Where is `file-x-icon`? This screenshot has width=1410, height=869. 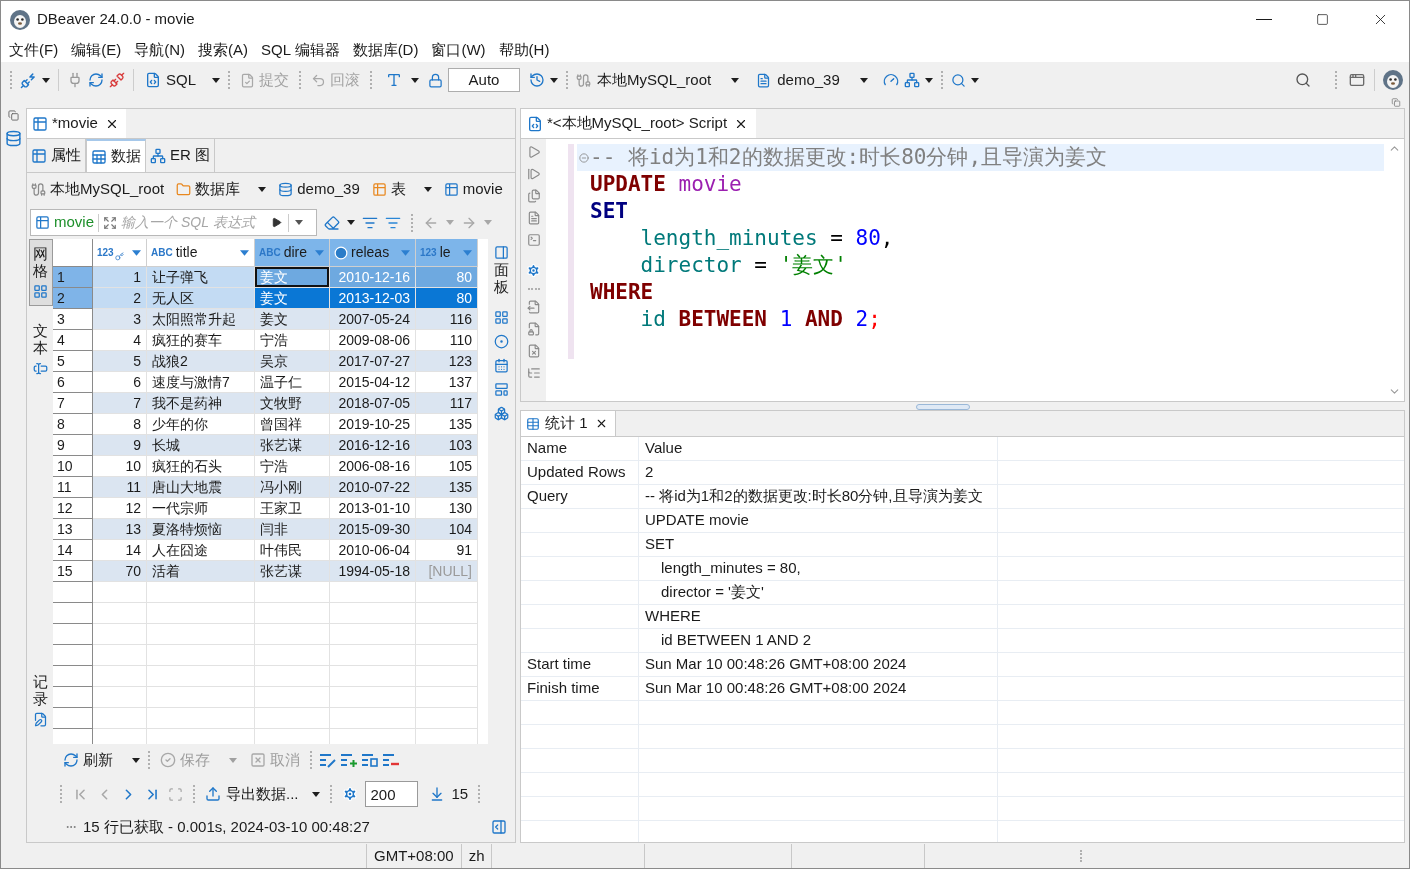 file-x-icon is located at coordinates (533, 351).